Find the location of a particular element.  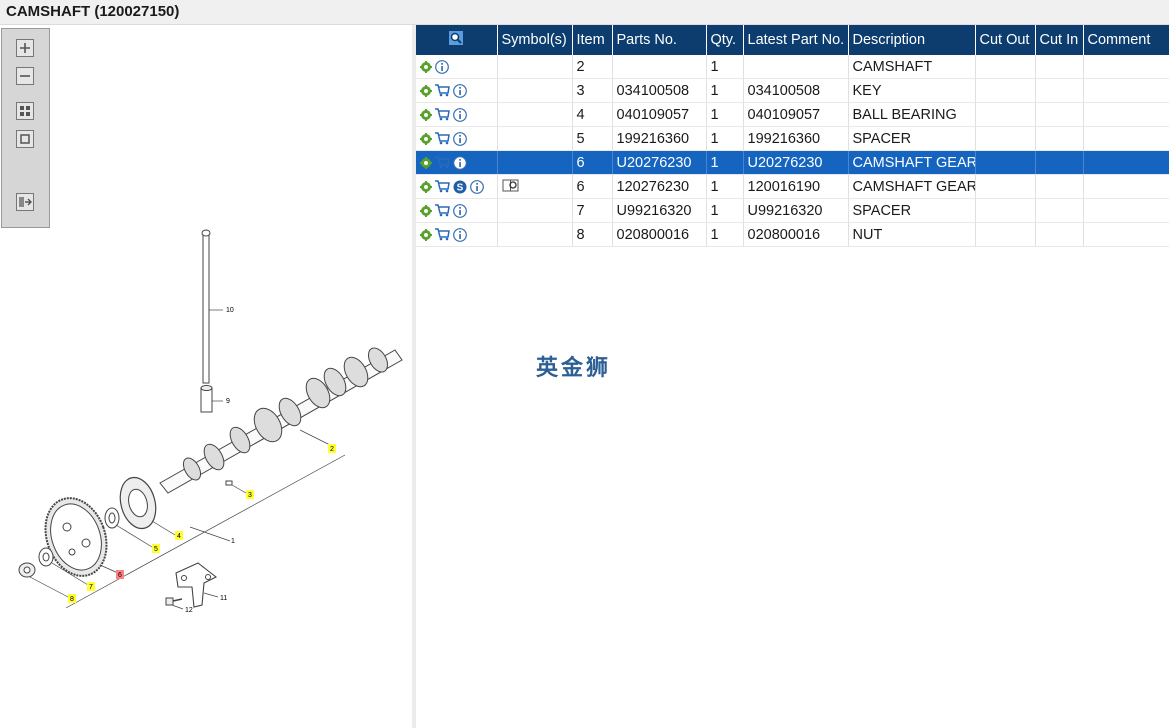

export-button is located at coordinates (25, 202).